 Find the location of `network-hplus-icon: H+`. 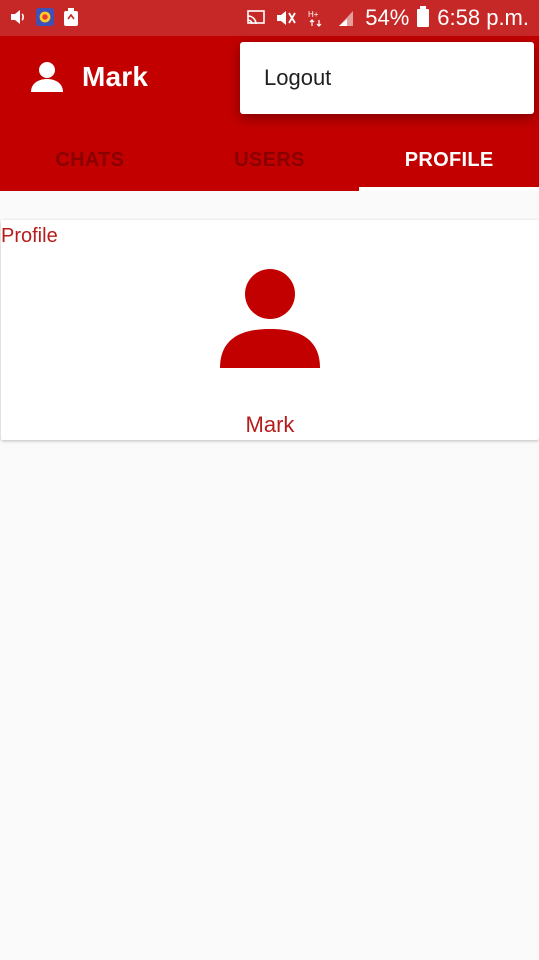

network-hplus-icon: H+ is located at coordinates (316, 18).